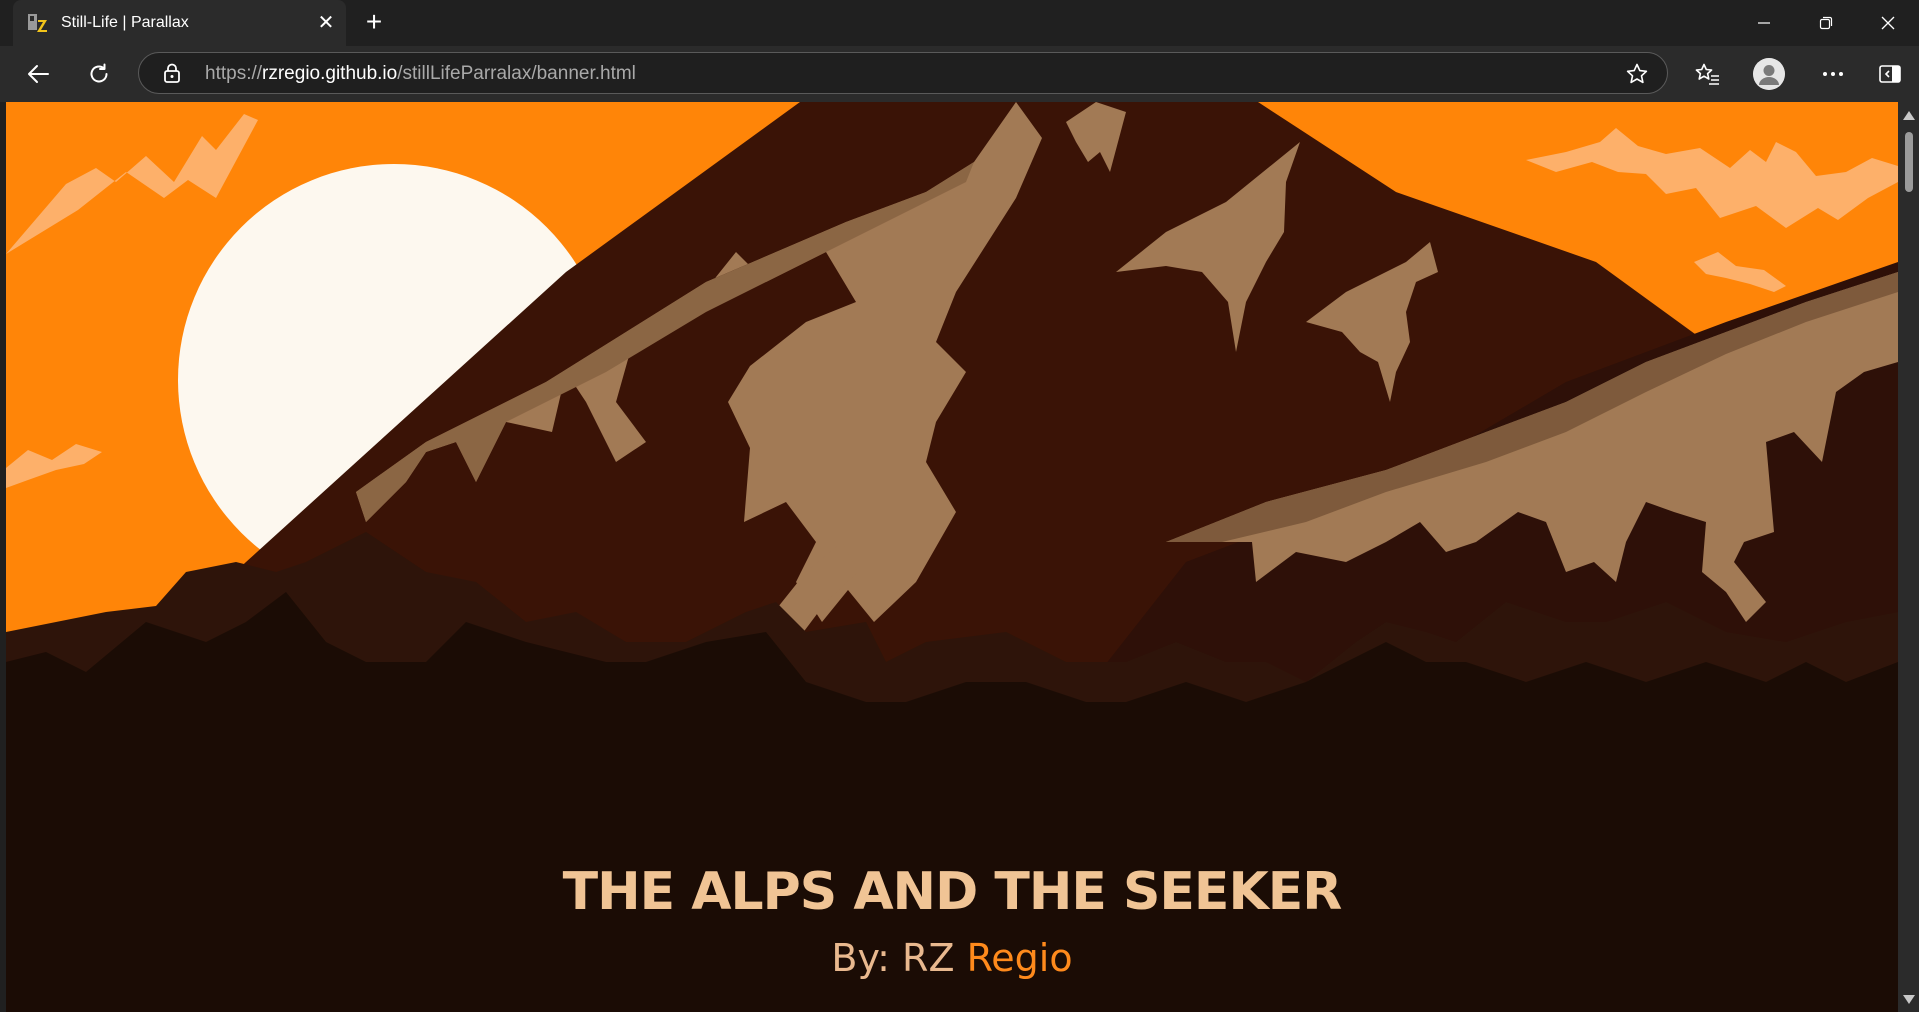 The height and width of the screenshot is (1012, 1919). What do you see at coordinates (1833, 74) in the screenshot?
I see `more-icon` at bounding box center [1833, 74].